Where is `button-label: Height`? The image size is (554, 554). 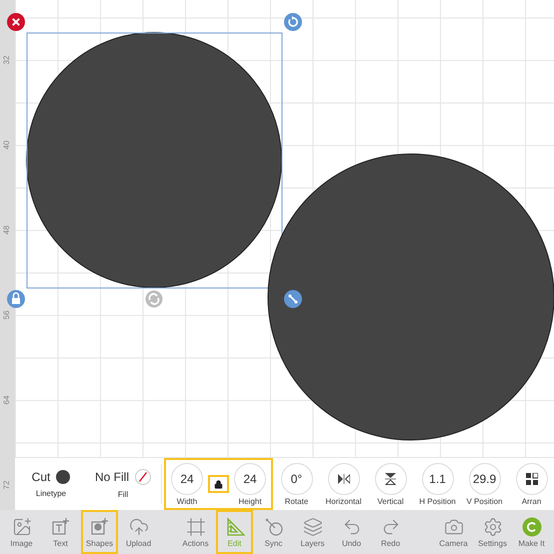 button-label: Height is located at coordinates (250, 501).